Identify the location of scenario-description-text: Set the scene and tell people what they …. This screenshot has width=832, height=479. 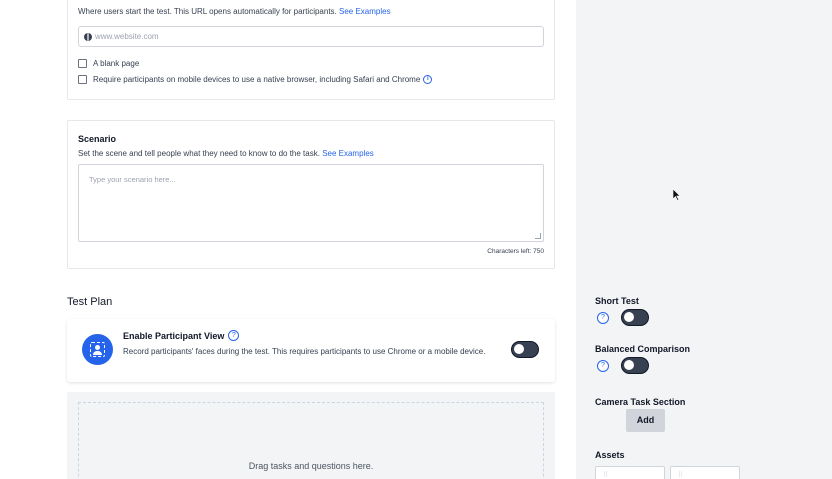
(199, 153).